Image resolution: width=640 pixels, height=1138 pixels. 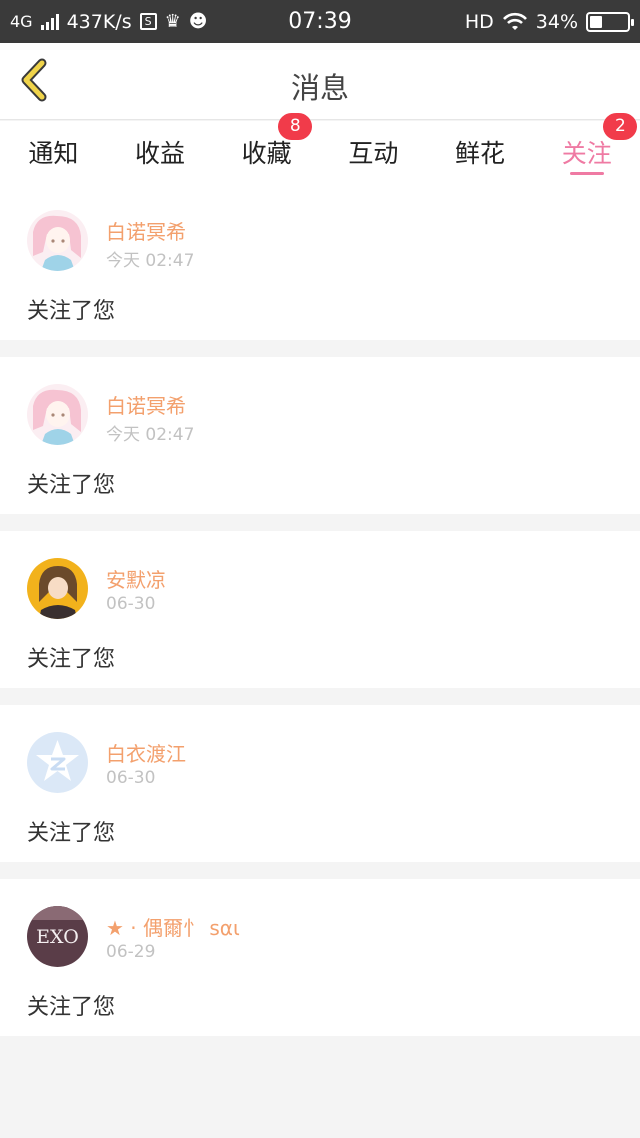 What do you see at coordinates (146, 752) in the screenshot?
I see `username: 白衣渡江` at bounding box center [146, 752].